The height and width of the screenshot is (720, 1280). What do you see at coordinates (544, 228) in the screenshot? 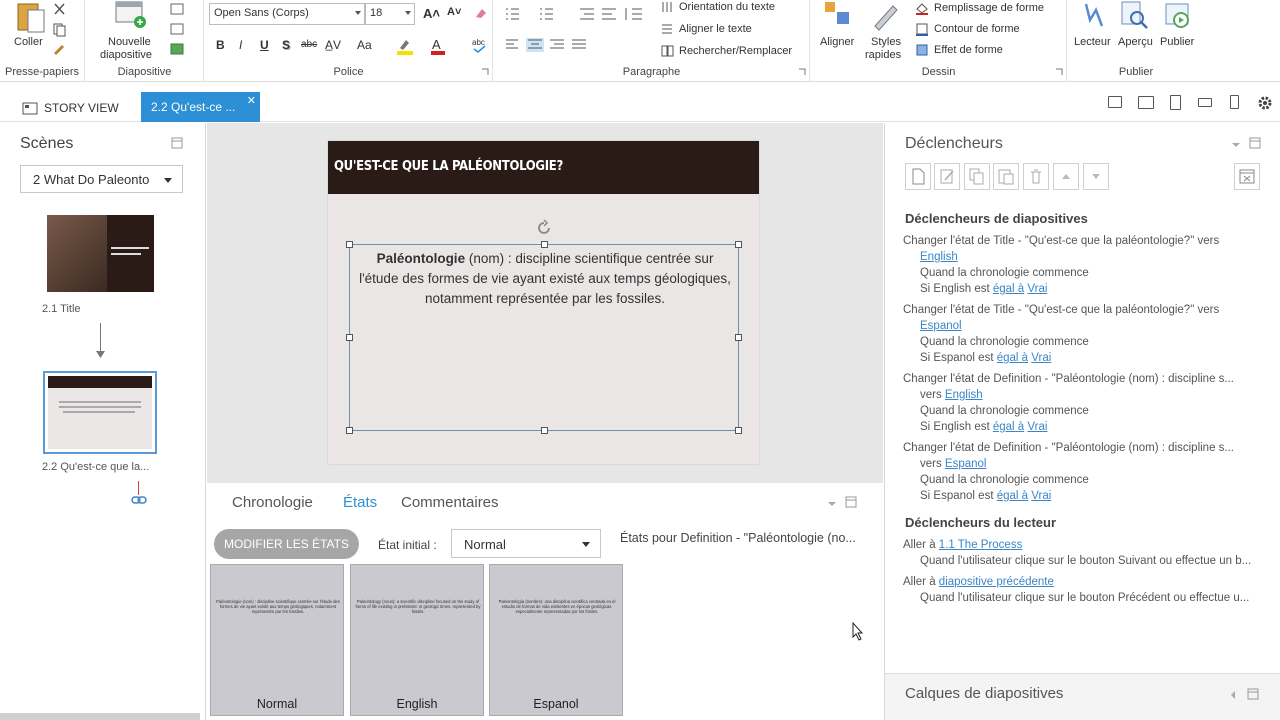
I see `rotate-handle-icon` at bounding box center [544, 228].